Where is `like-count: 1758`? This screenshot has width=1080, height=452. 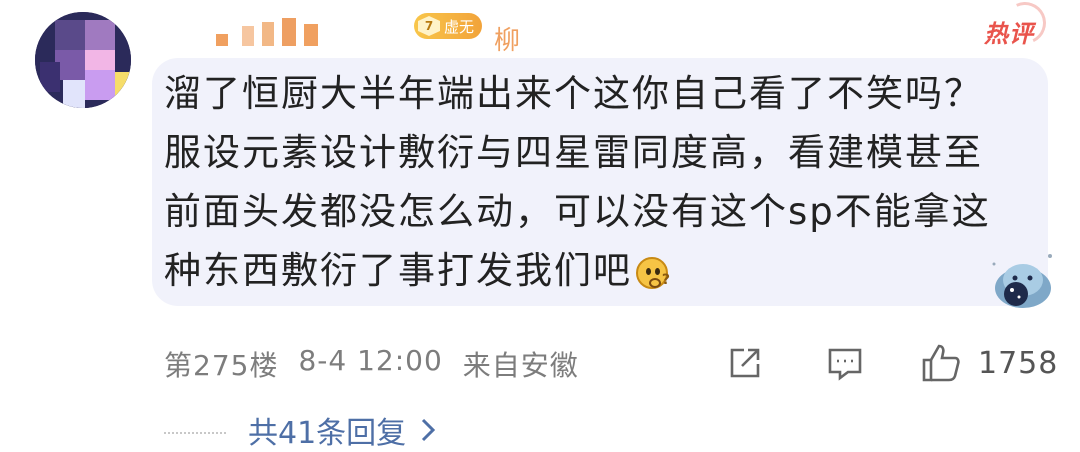
like-count: 1758 is located at coordinates (1018, 363).